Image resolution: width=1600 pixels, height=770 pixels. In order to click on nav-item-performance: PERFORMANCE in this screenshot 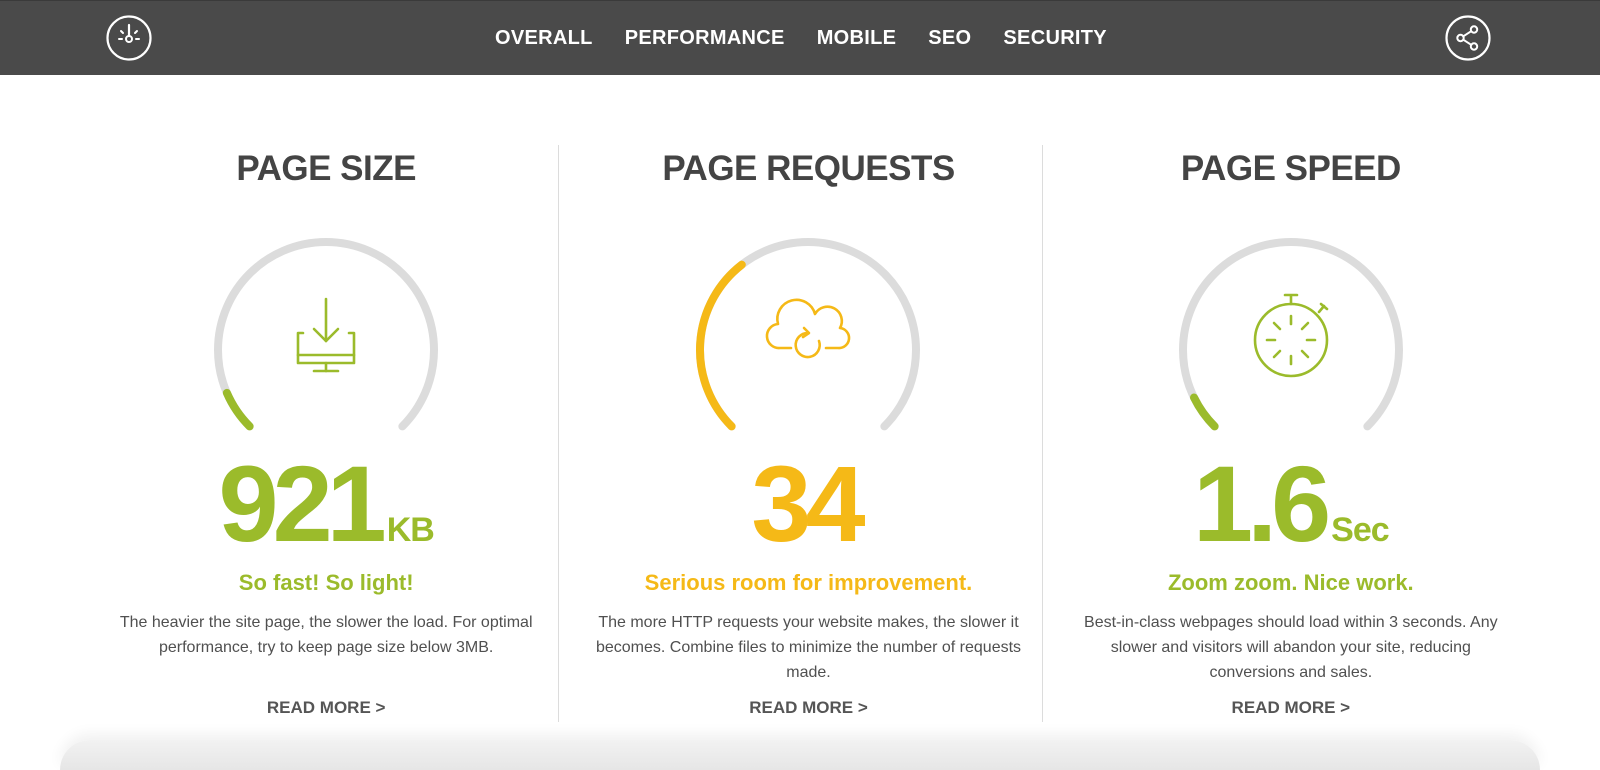, I will do `click(705, 38)`.